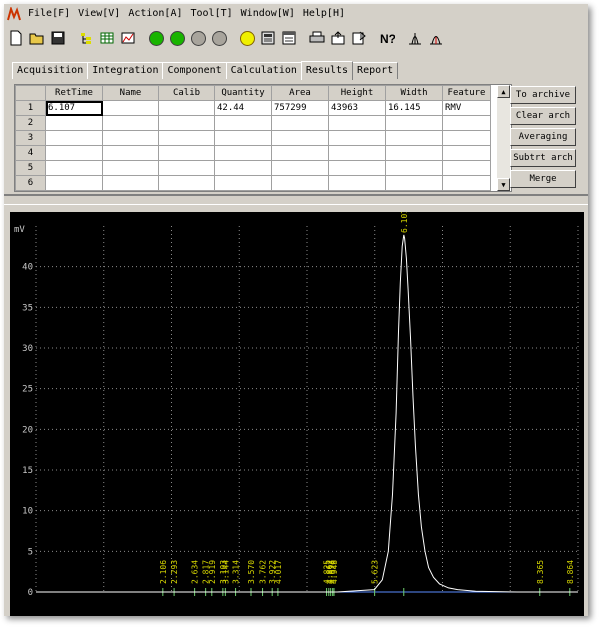 The image size is (600, 627). I want to click on print-icon, so click(317, 38).